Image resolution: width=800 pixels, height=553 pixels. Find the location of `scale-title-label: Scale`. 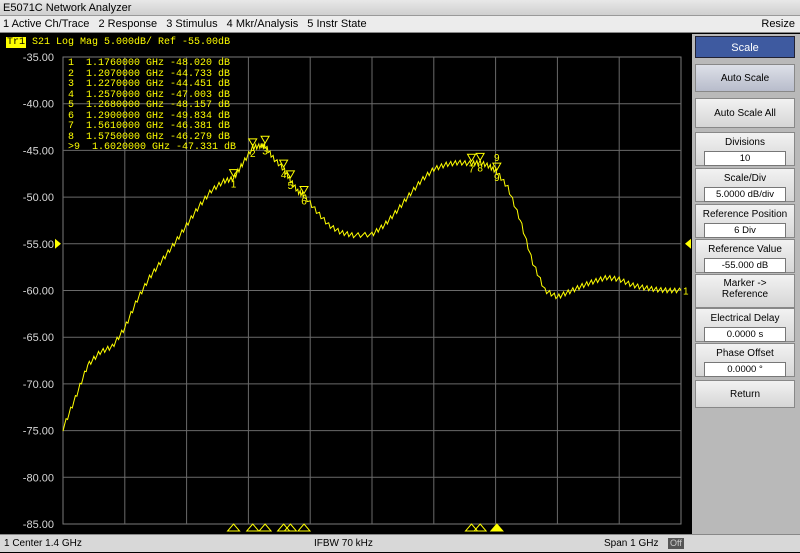

scale-title-label: Scale is located at coordinates (745, 48).